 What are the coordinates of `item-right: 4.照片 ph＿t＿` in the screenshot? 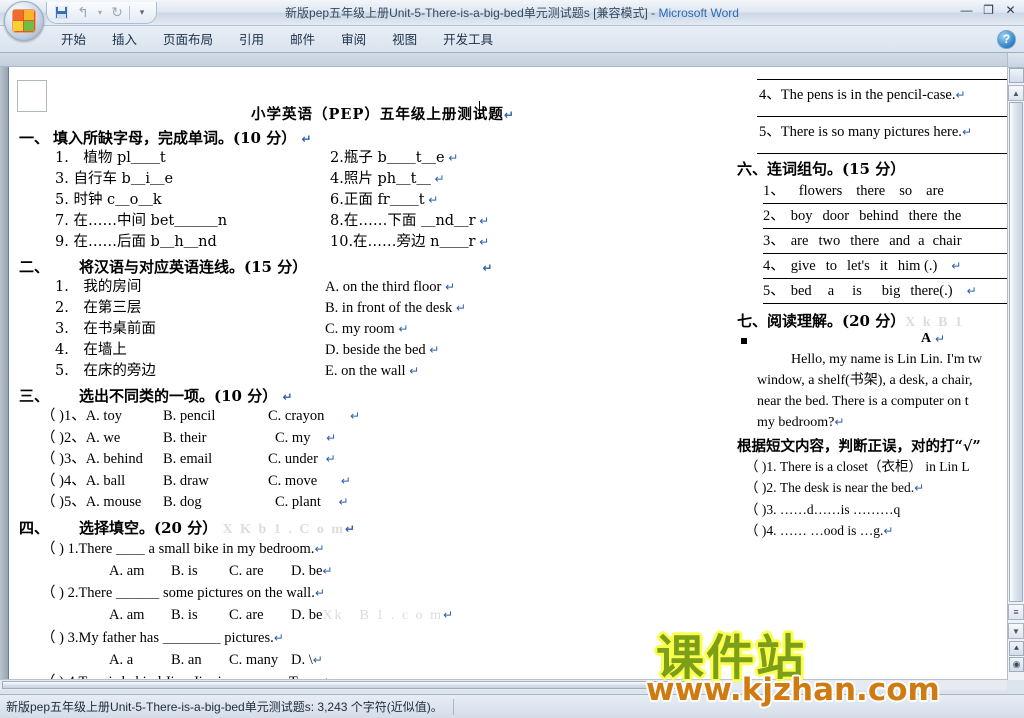 It's located at (380, 179).